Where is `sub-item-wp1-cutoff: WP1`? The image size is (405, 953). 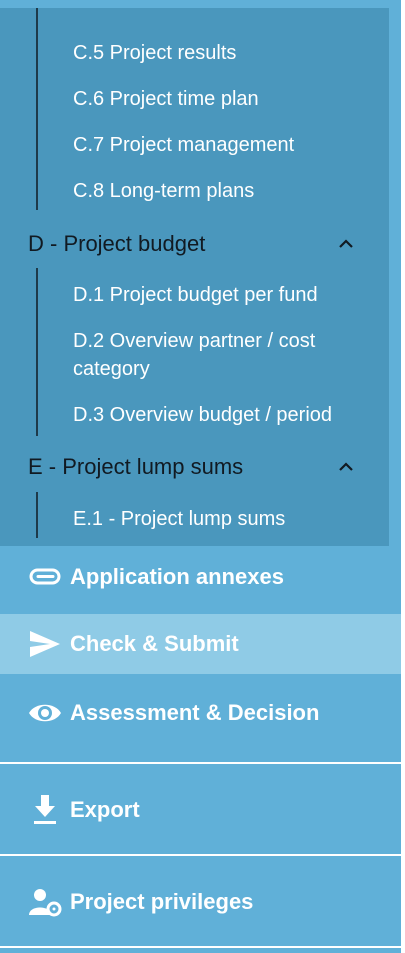 sub-item-wp1-cutoff: WP1 is located at coordinates (121, 12).